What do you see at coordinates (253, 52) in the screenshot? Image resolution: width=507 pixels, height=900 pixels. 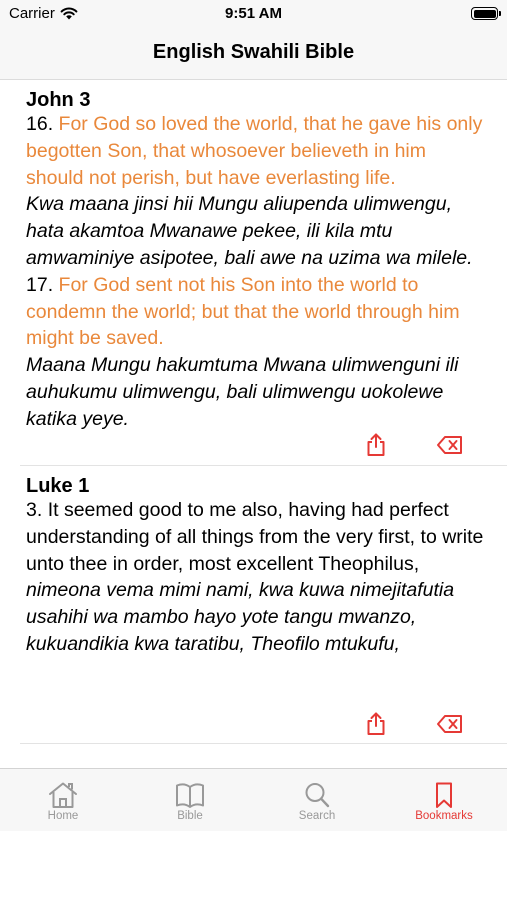 I see `page-title: English Swahili Bible` at bounding box center [253, 52].